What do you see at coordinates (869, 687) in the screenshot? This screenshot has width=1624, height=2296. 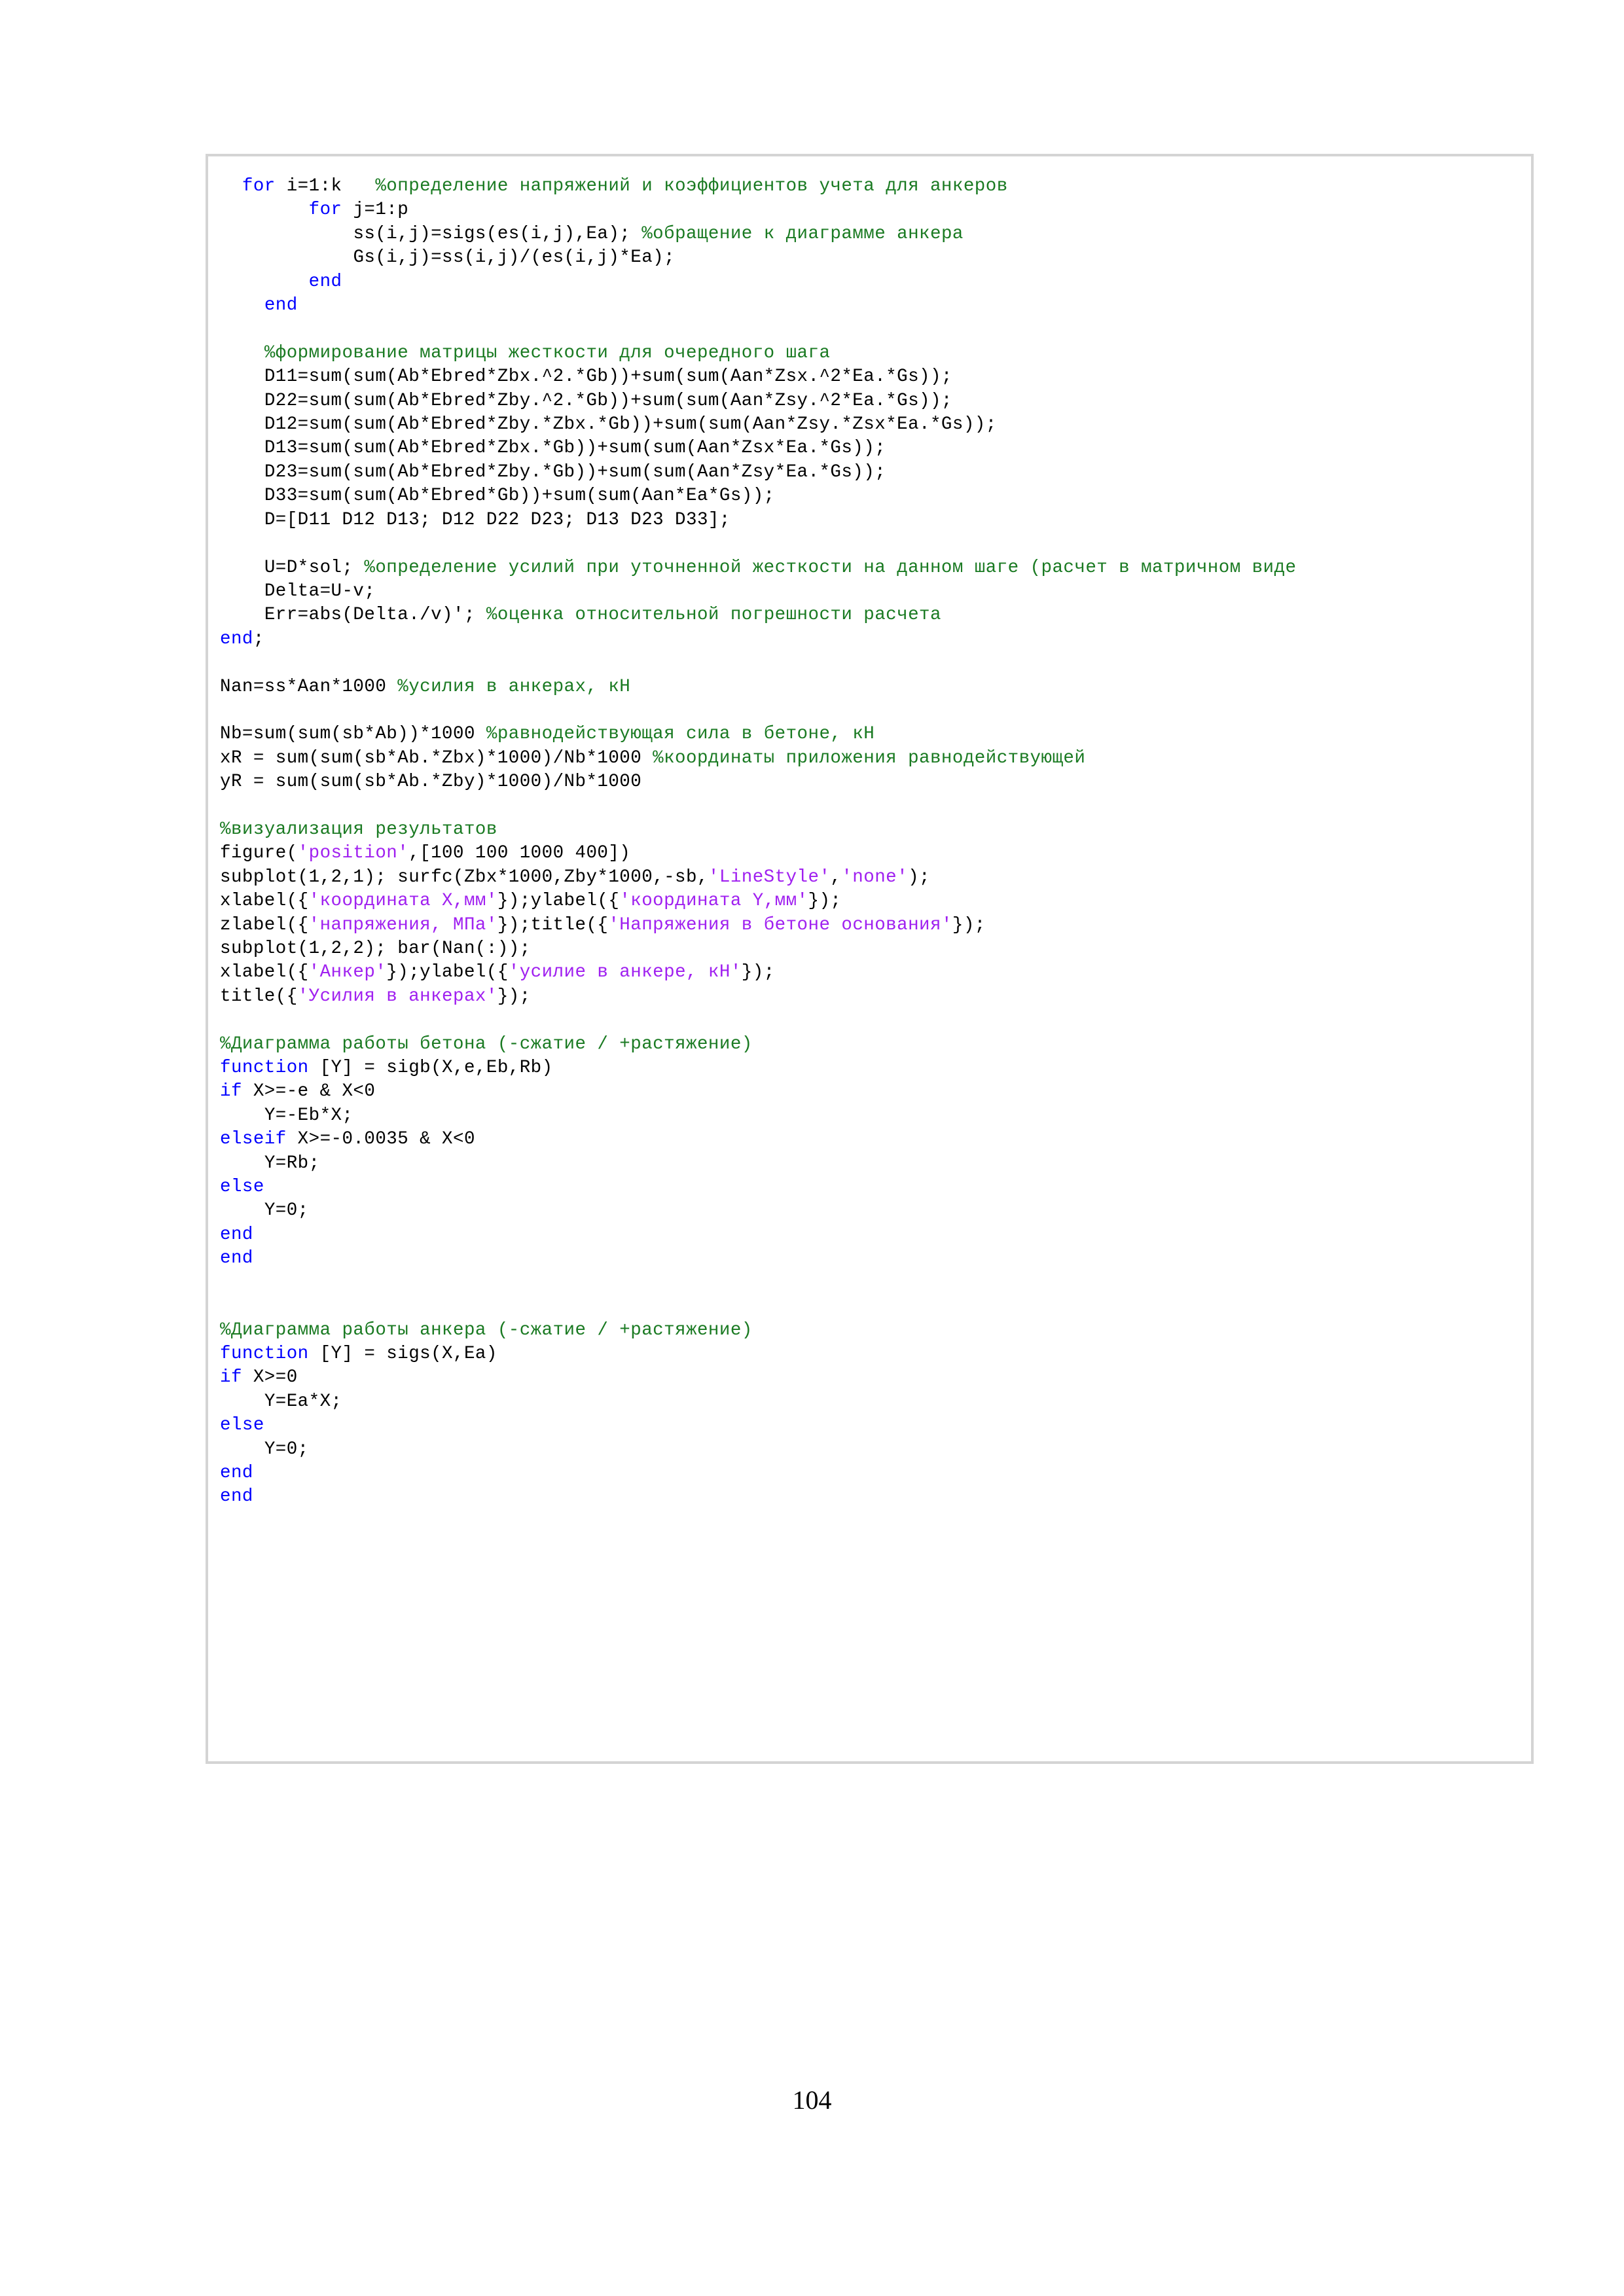 I see `code-line: Nan=ss*Aan*1000 %усилия в анкерах, кН` at bounding box center [869, 687].